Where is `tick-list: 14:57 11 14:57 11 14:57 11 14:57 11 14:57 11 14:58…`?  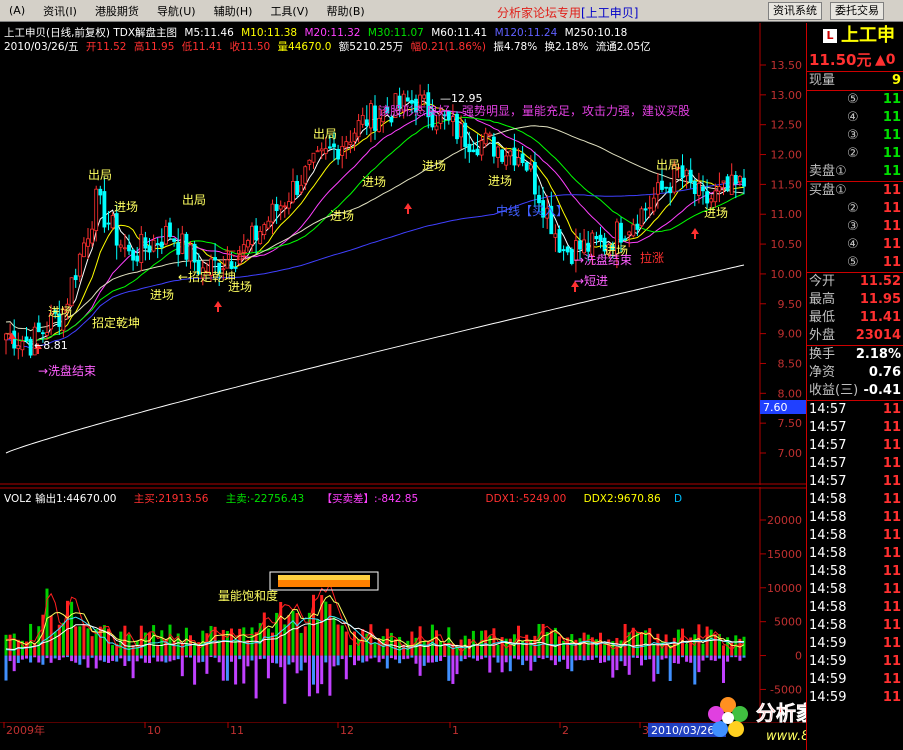
tick-list: 14:57 11 14:57 11 14:57 11 14:57 11 14:57 11 14:58… is located at coordinates (855, 554).